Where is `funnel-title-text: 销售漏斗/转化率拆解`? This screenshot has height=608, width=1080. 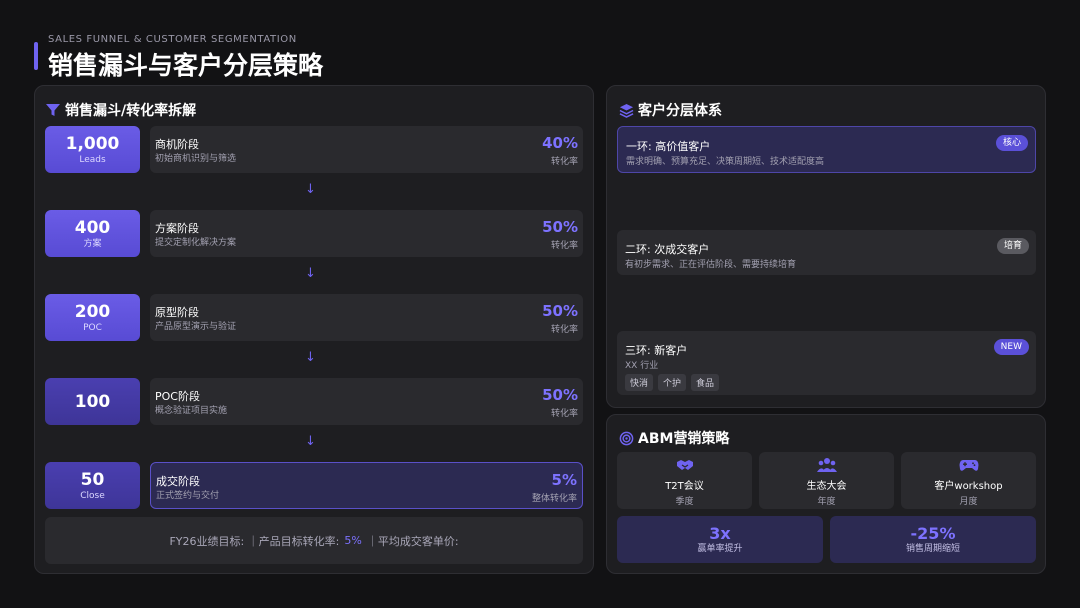 funnel-title-text: 销售漏斗/转化率拆解 is located at coordinates (131, 111).